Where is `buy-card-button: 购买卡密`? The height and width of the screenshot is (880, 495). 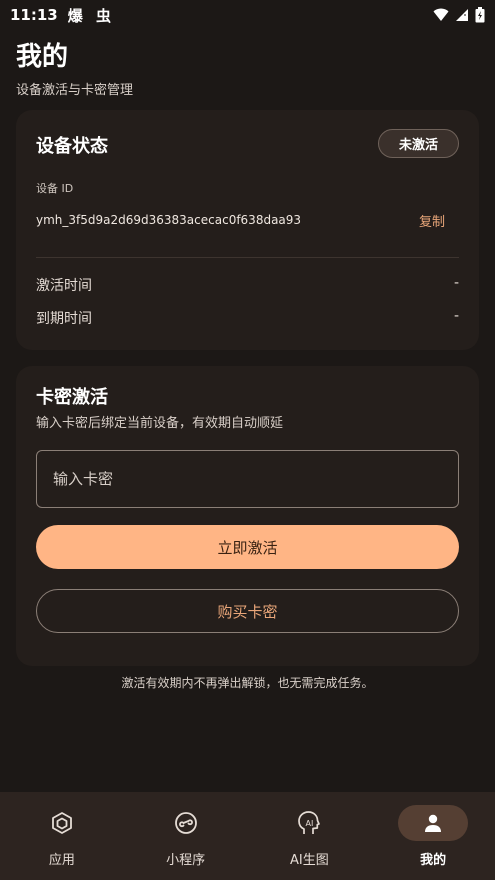
buy-card-button: 购买卡密 is located at coordinates (247, 611).